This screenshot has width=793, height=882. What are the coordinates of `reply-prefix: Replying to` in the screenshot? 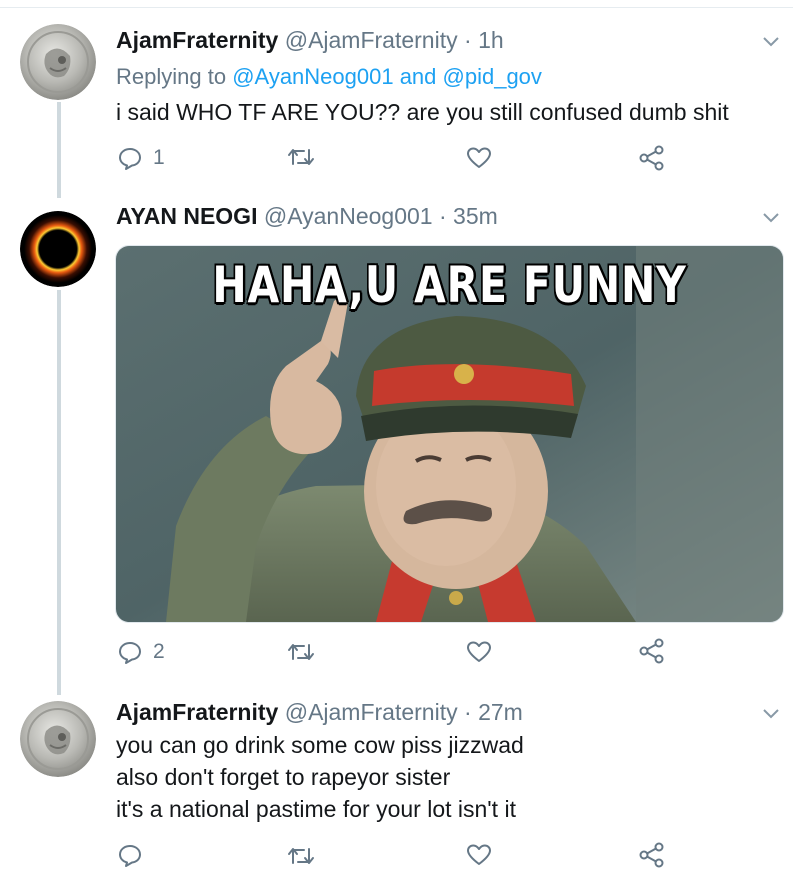 It's located at (171, 76).